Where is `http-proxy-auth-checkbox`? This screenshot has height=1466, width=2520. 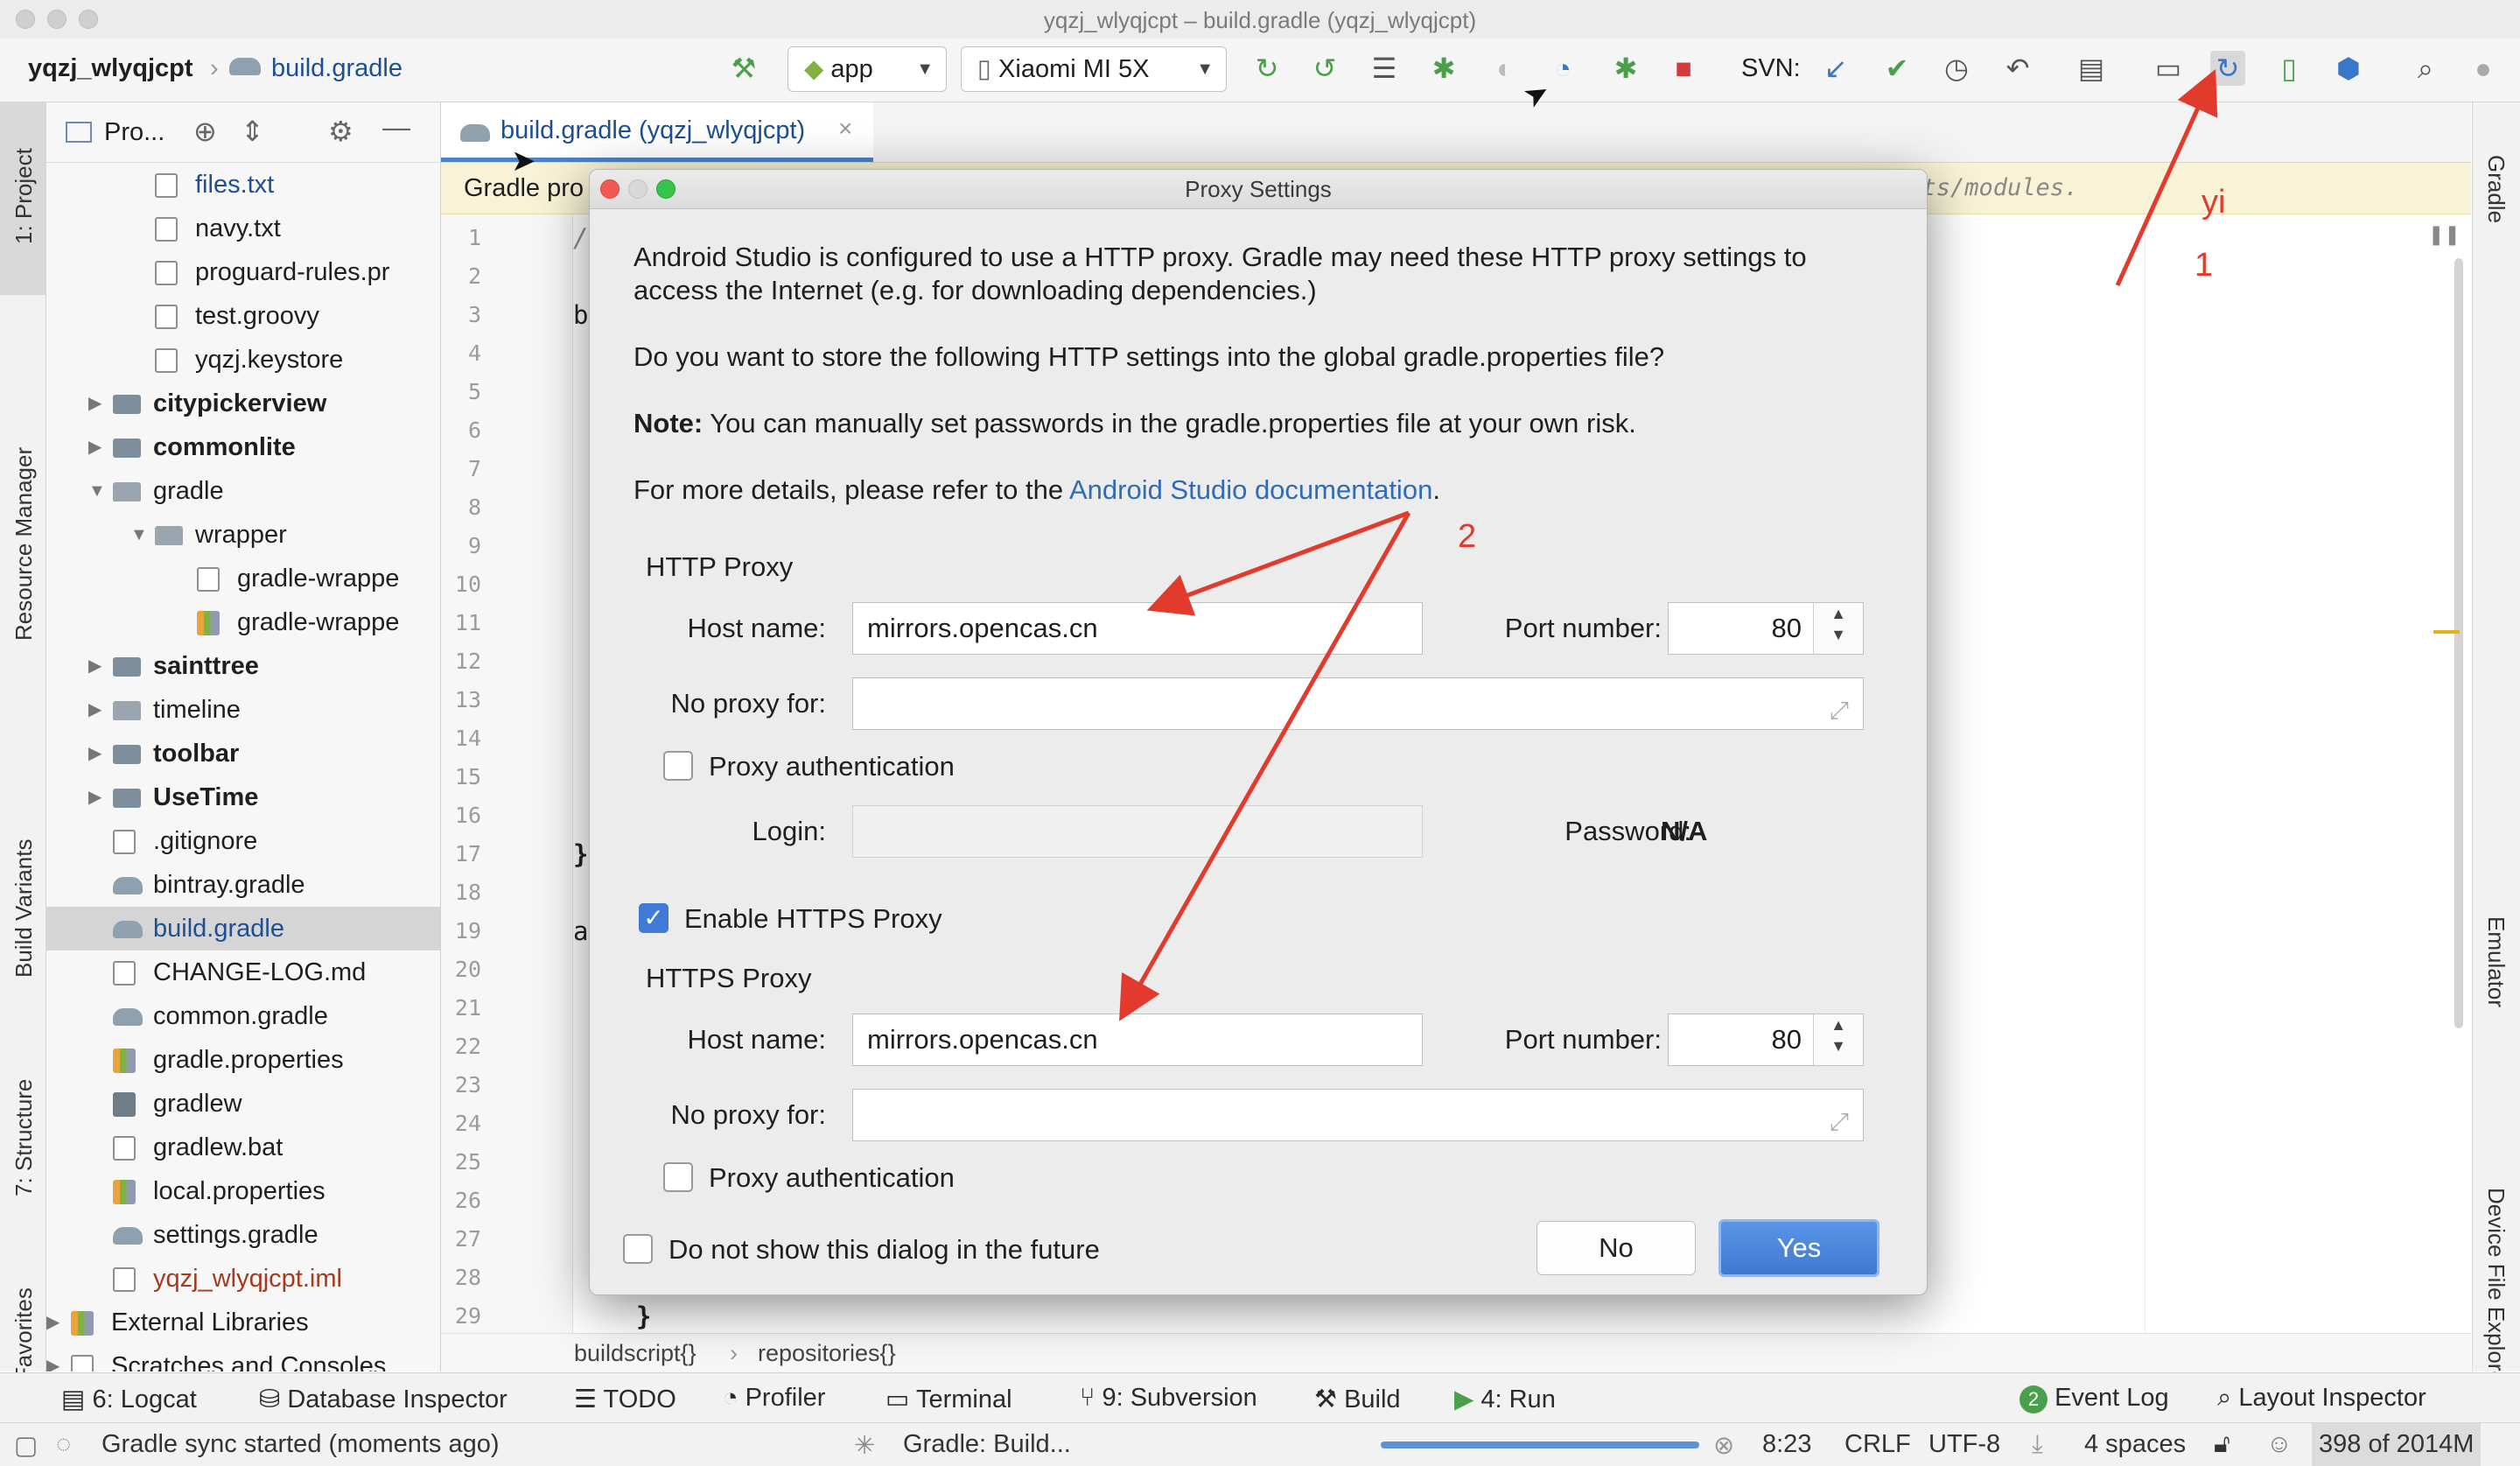 http-proxy-auth-checkbox is located at coordinates (678, 766).